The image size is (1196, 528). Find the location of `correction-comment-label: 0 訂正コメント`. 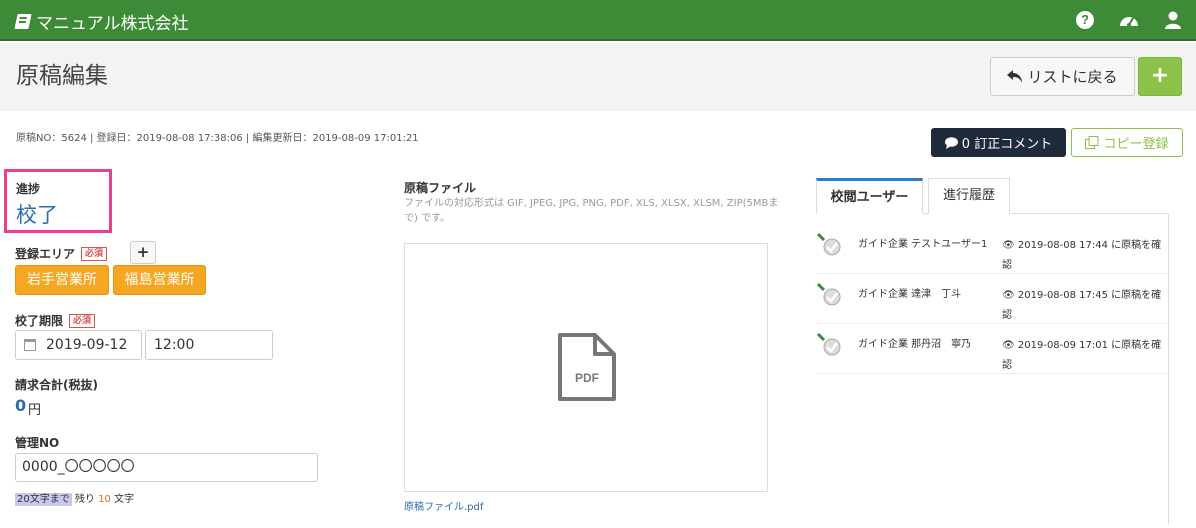

correction-comment-label: 0 訂正コメント is located at coordinates (1007, 144).